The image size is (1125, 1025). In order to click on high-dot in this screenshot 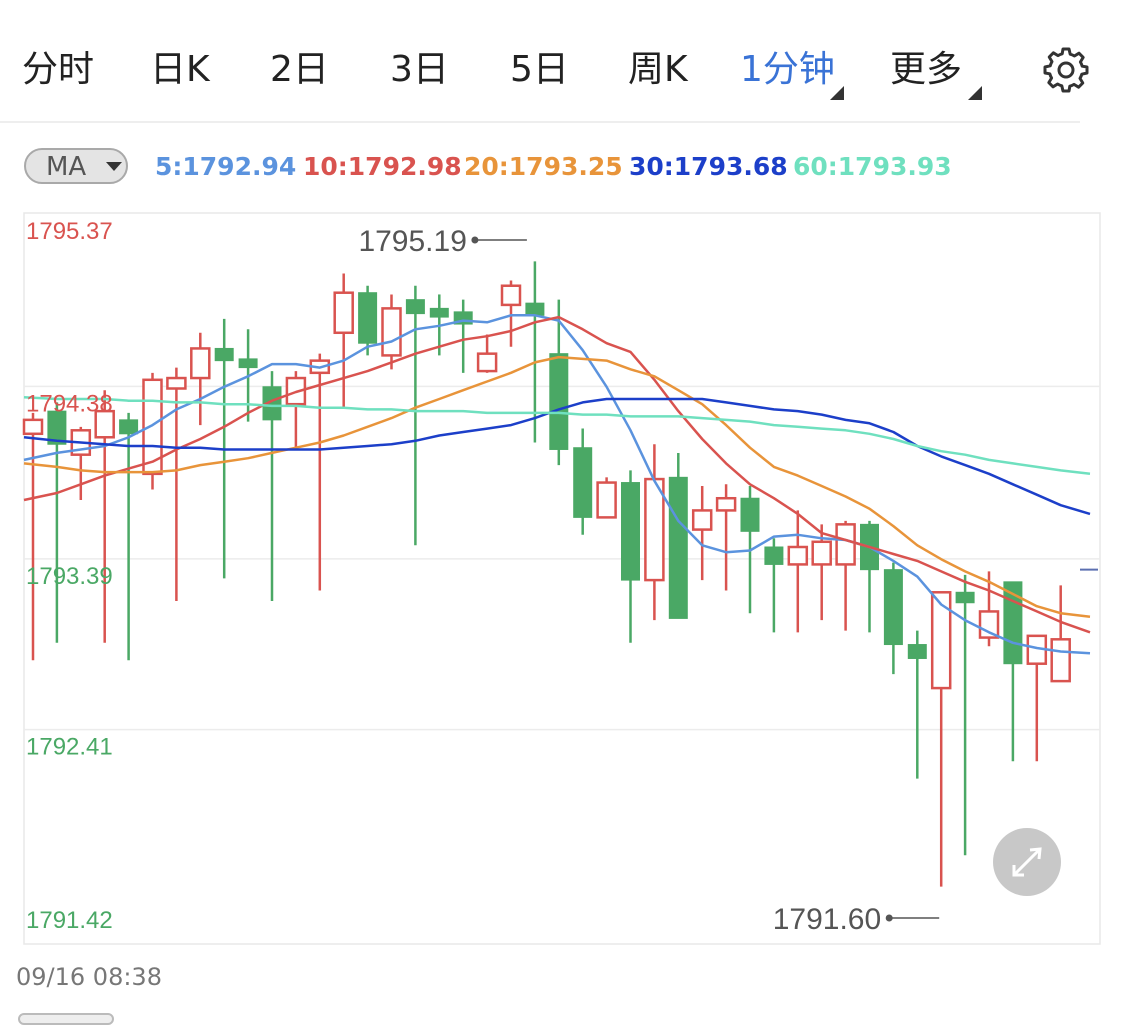, I will do `click(475, 240)`.